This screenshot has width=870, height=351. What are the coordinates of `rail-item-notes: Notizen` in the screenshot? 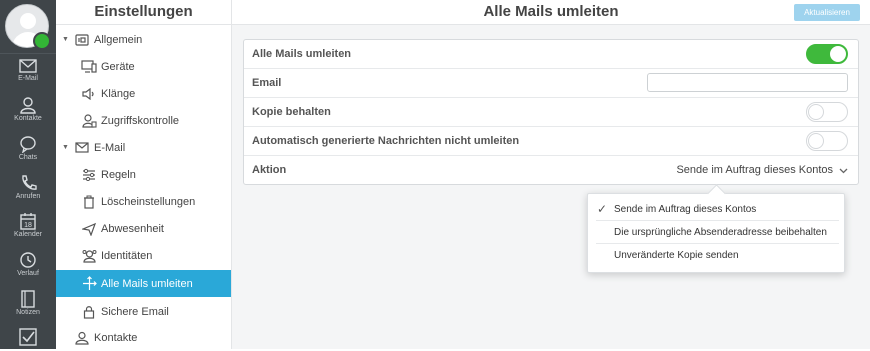 It's located at (28, 303).